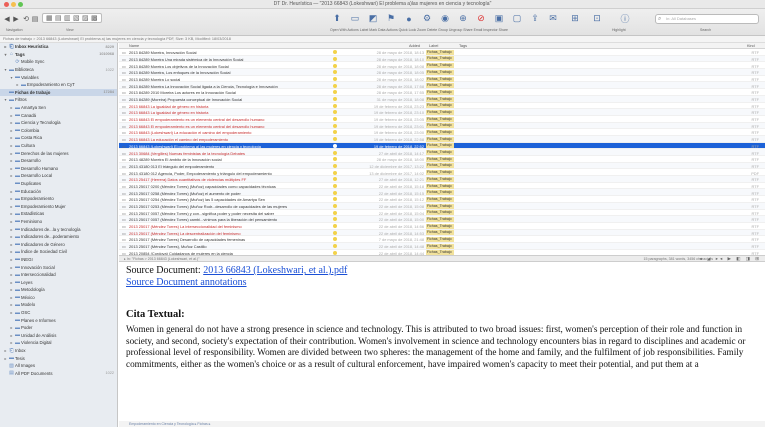 The height and width of the screenshot is (427, 765). Describe the element at coordinates (499, 18) in the screenshot. I see `group-icon: ▣` at that location.